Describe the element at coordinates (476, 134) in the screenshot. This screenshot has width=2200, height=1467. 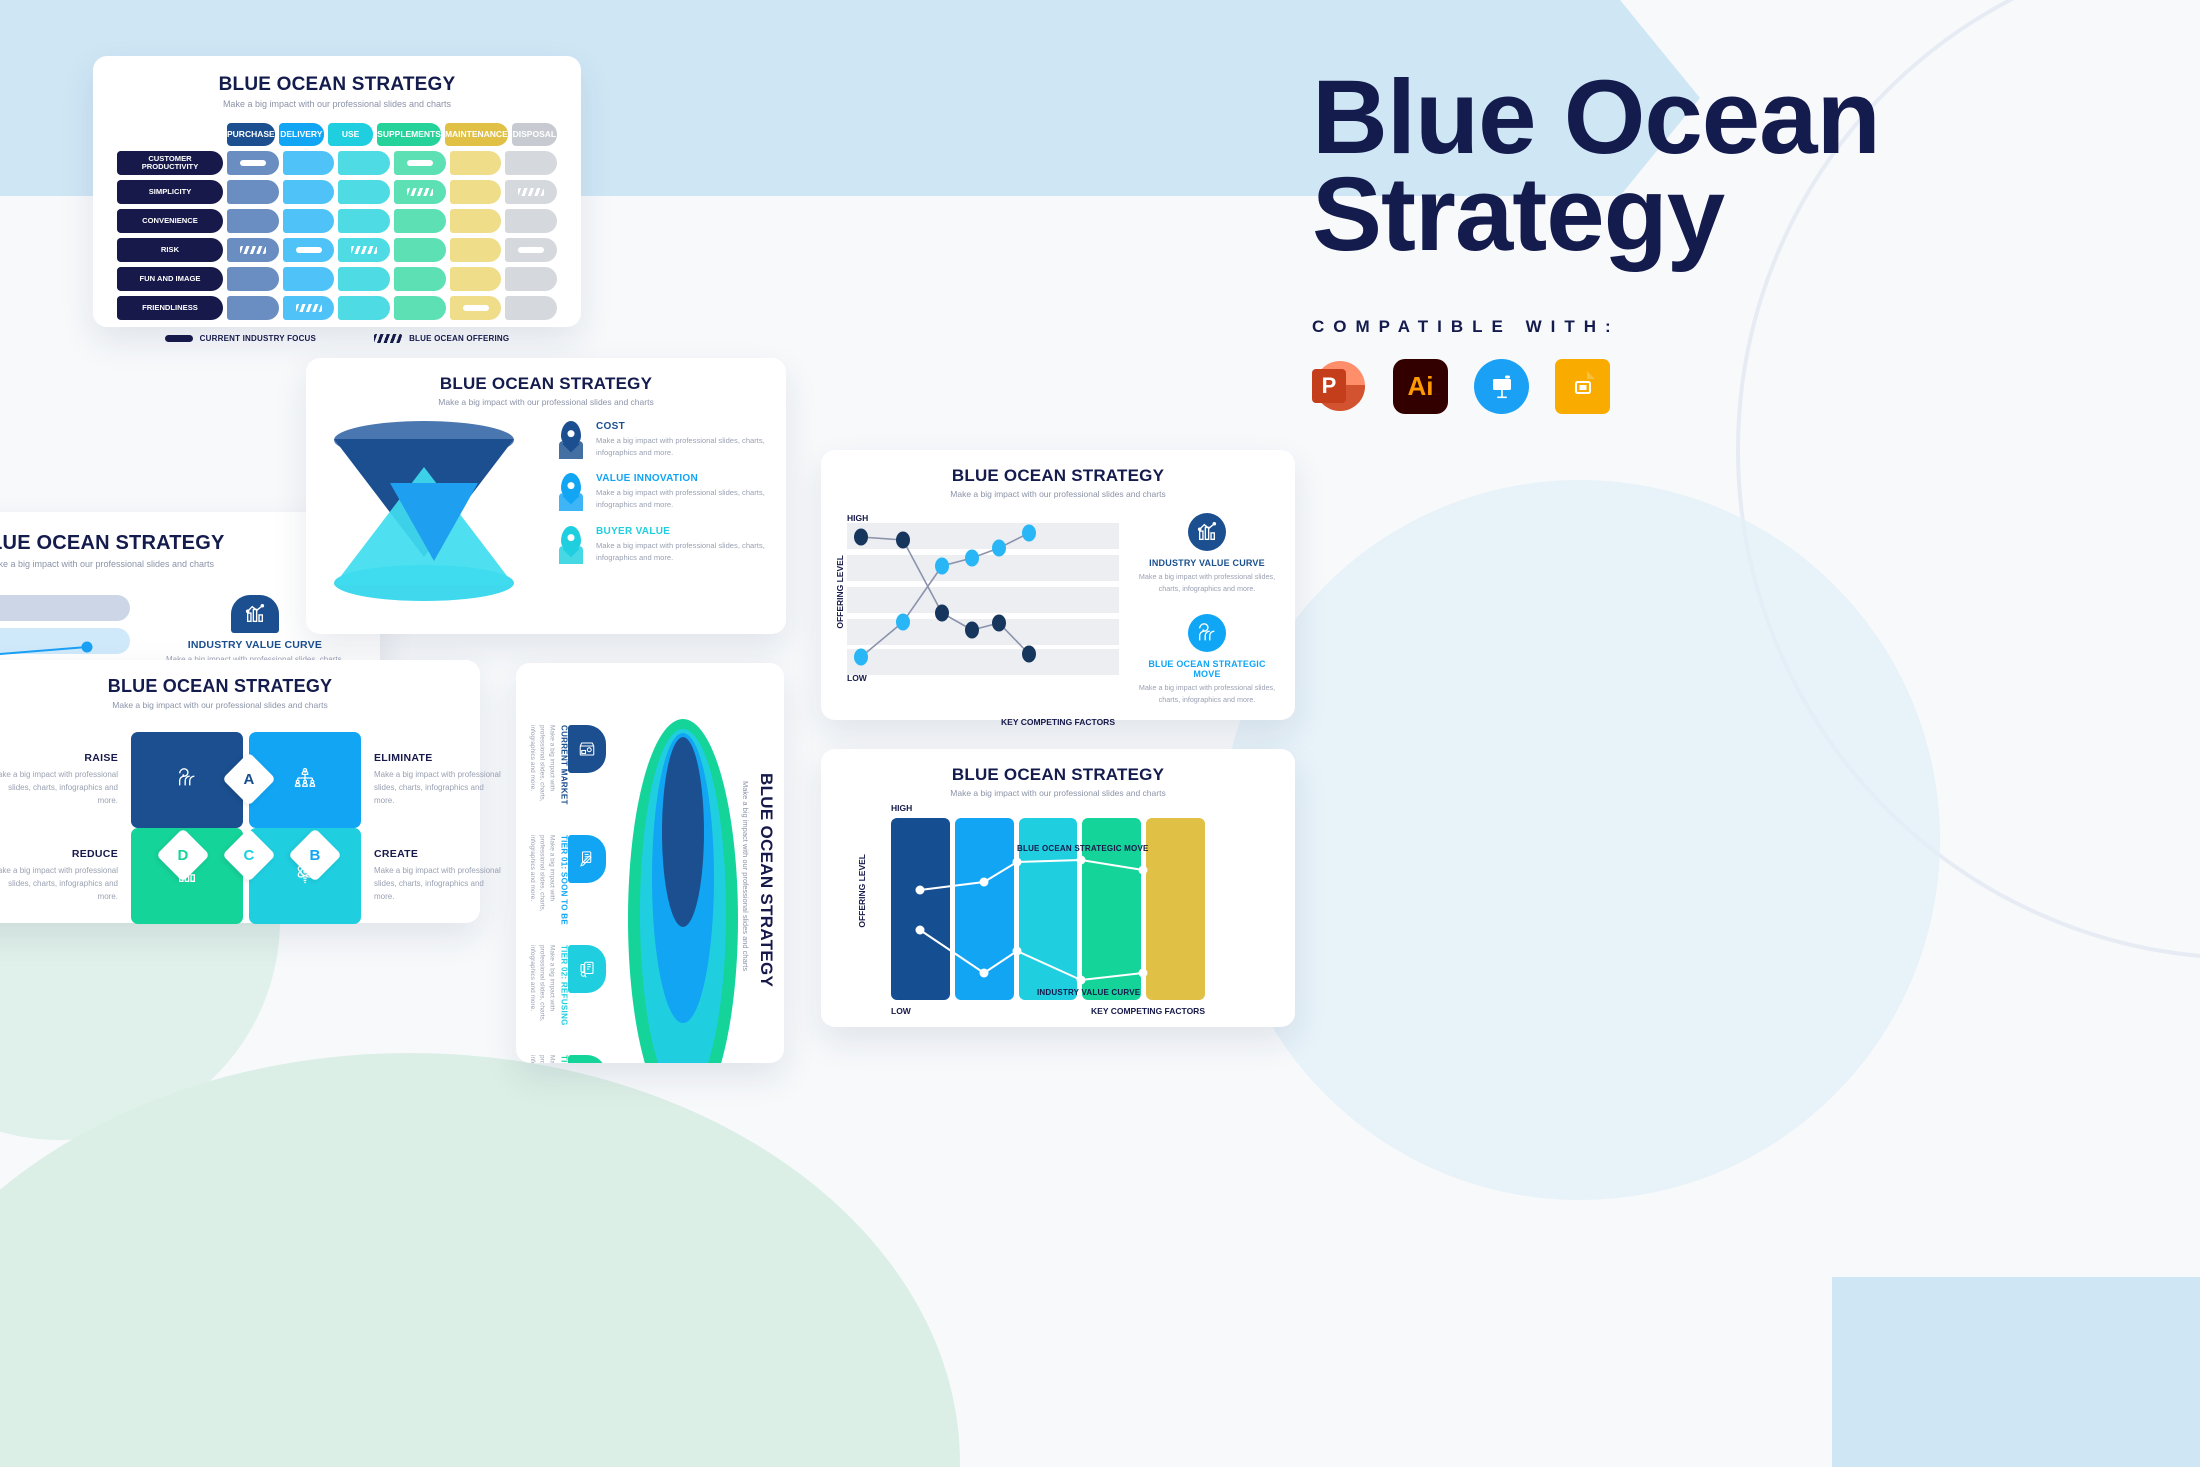
I see `grid-column-header: MAINTENANCE` at that location.